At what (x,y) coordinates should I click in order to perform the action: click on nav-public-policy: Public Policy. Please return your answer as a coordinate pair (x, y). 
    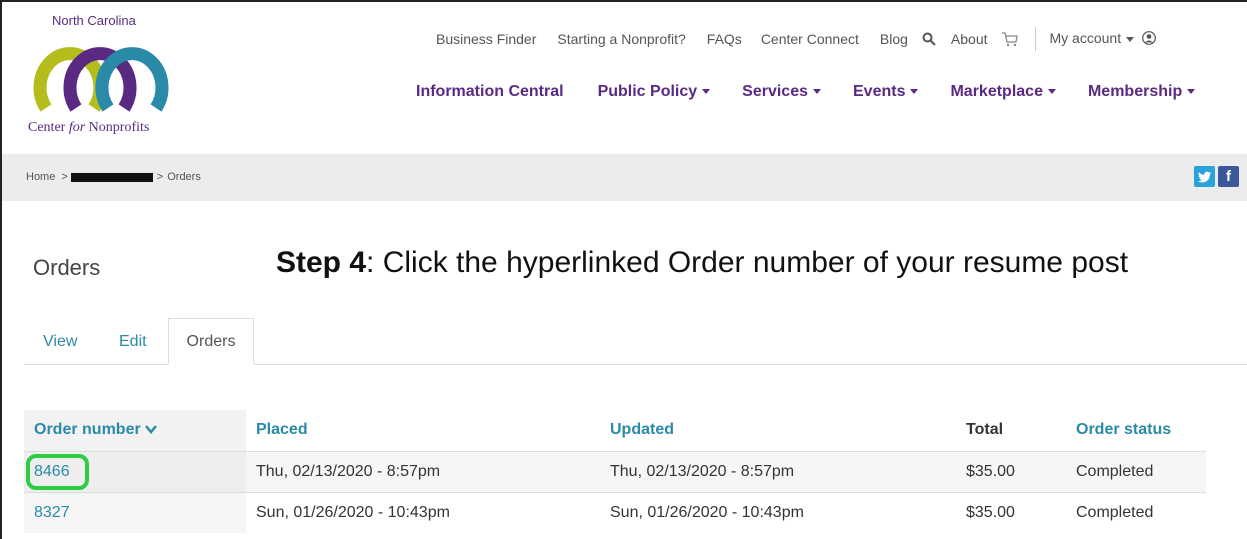
    Looking at the image, I should click on (654, 92).